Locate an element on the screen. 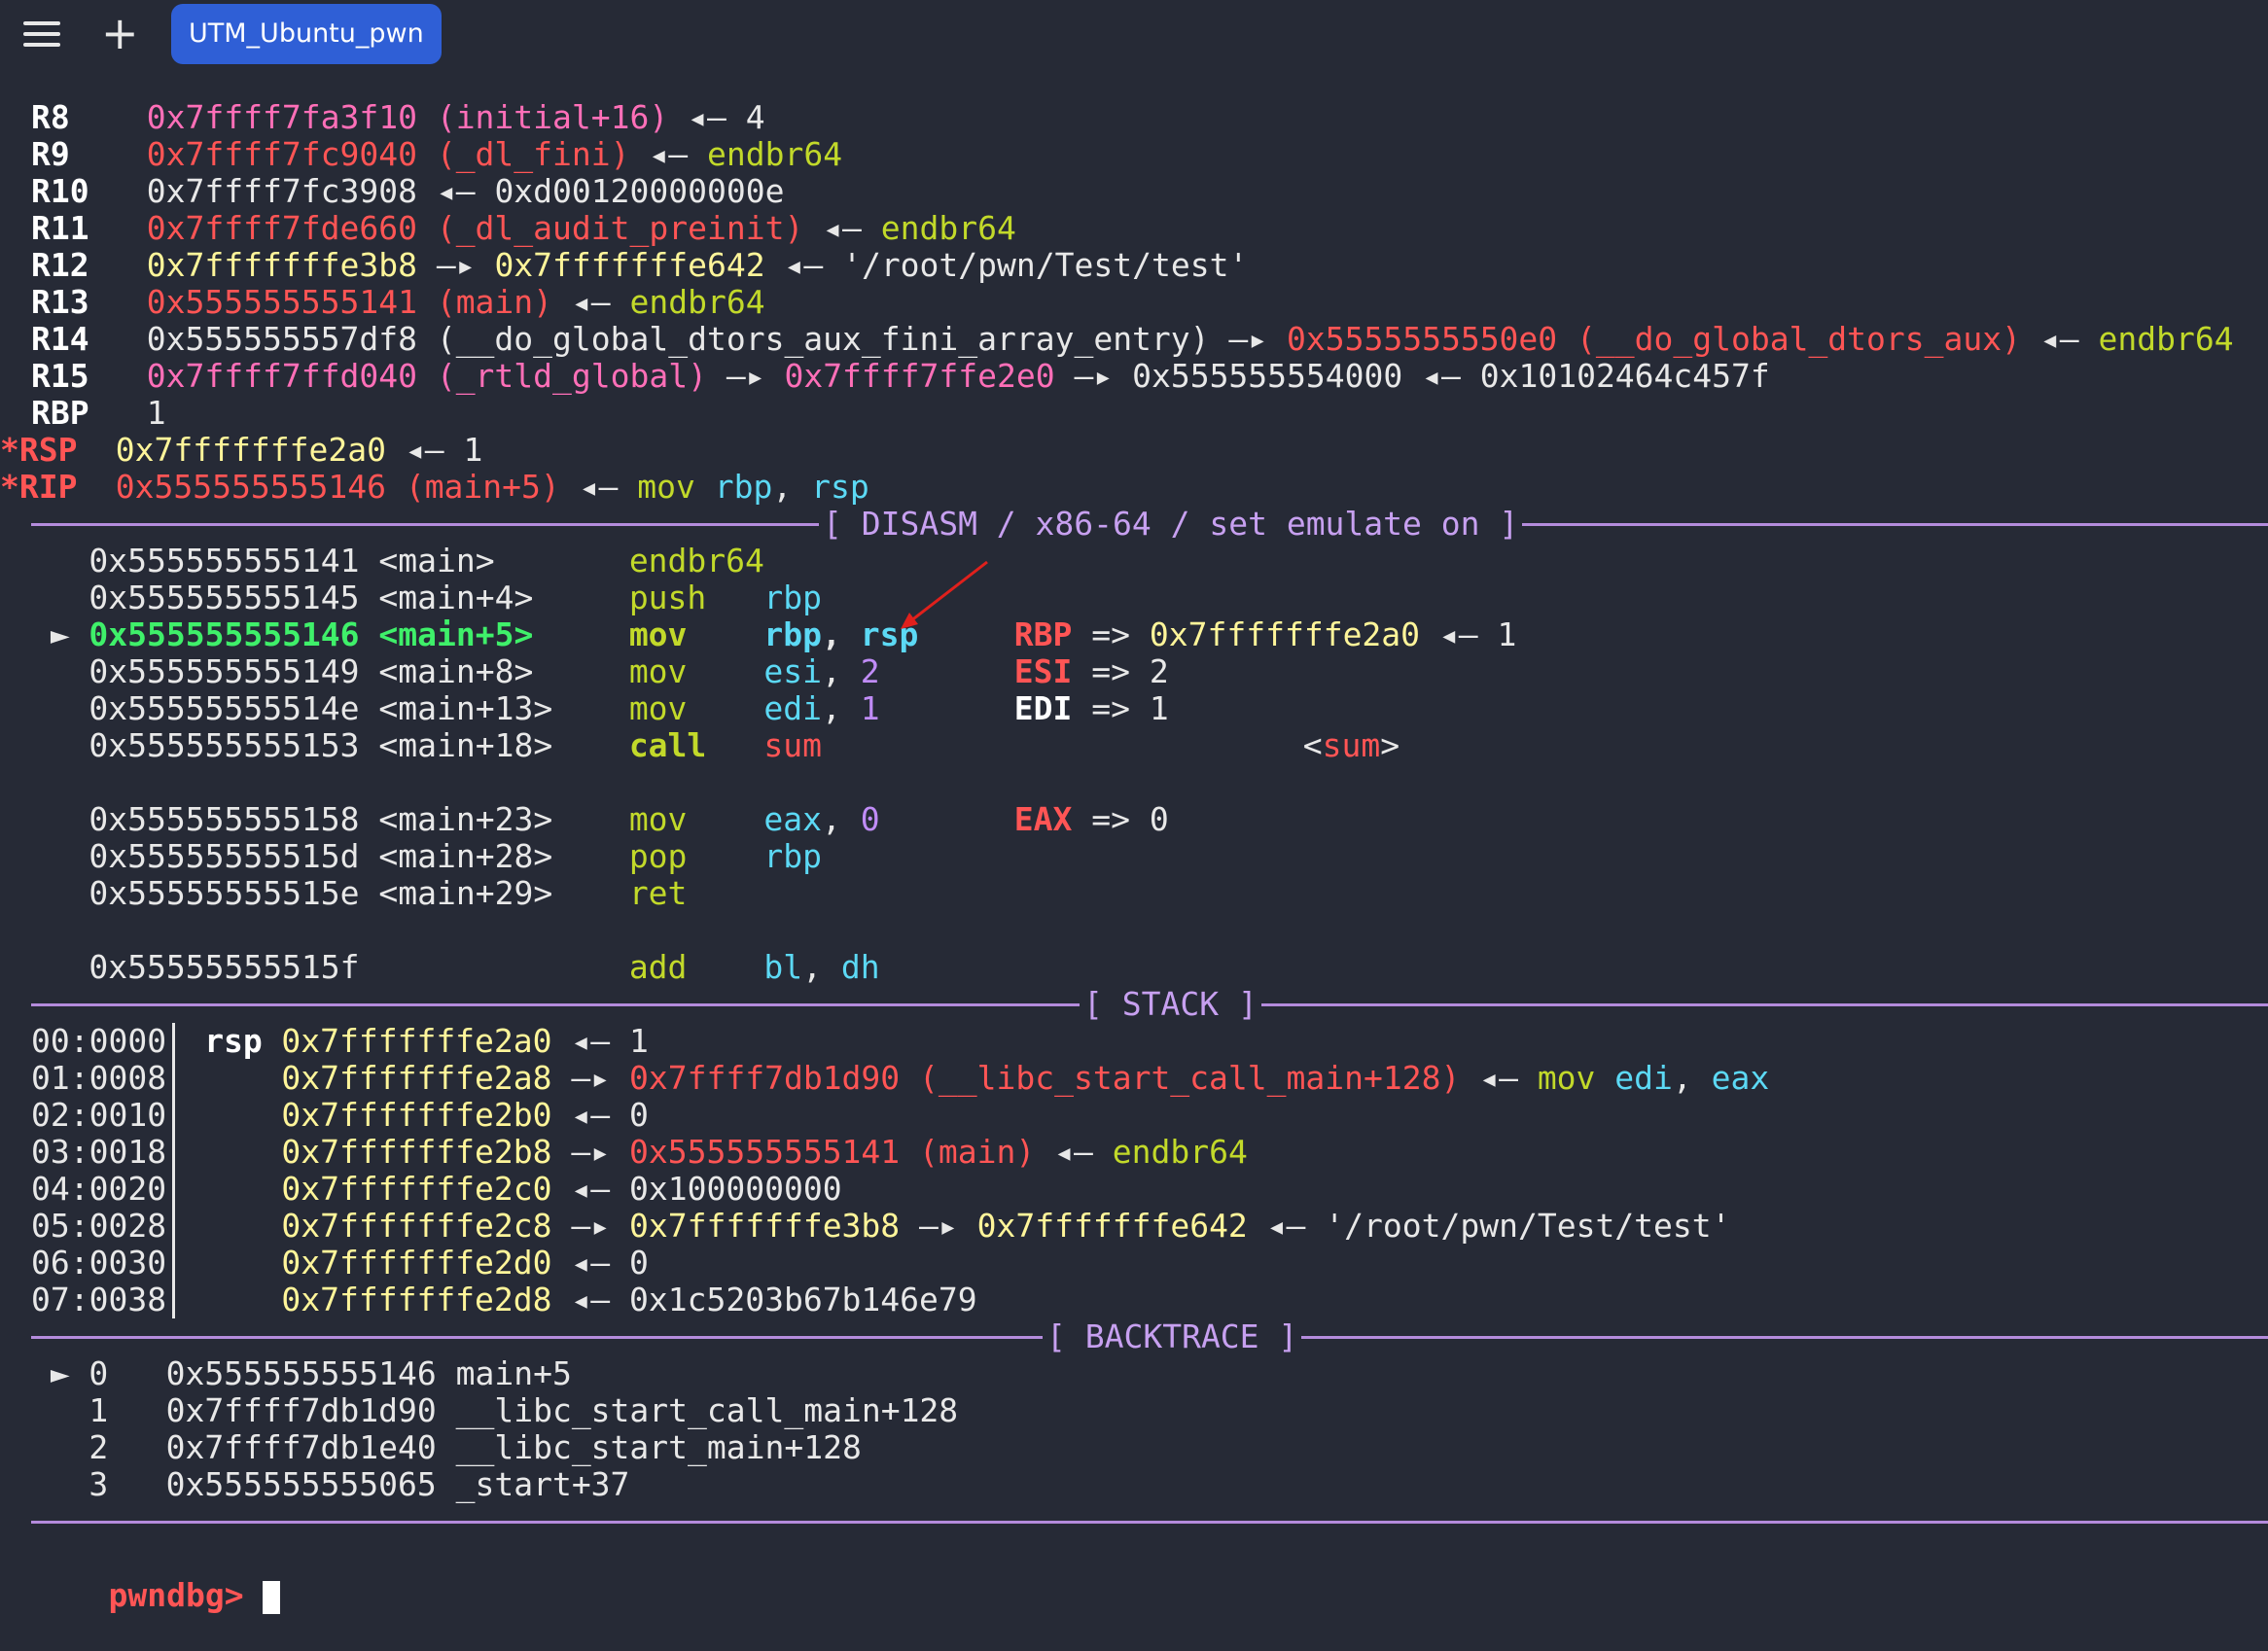 The image size is (2268, 1651). frame-address: 0x7ffff7db1e40 is located at coordinates (301, 1447).